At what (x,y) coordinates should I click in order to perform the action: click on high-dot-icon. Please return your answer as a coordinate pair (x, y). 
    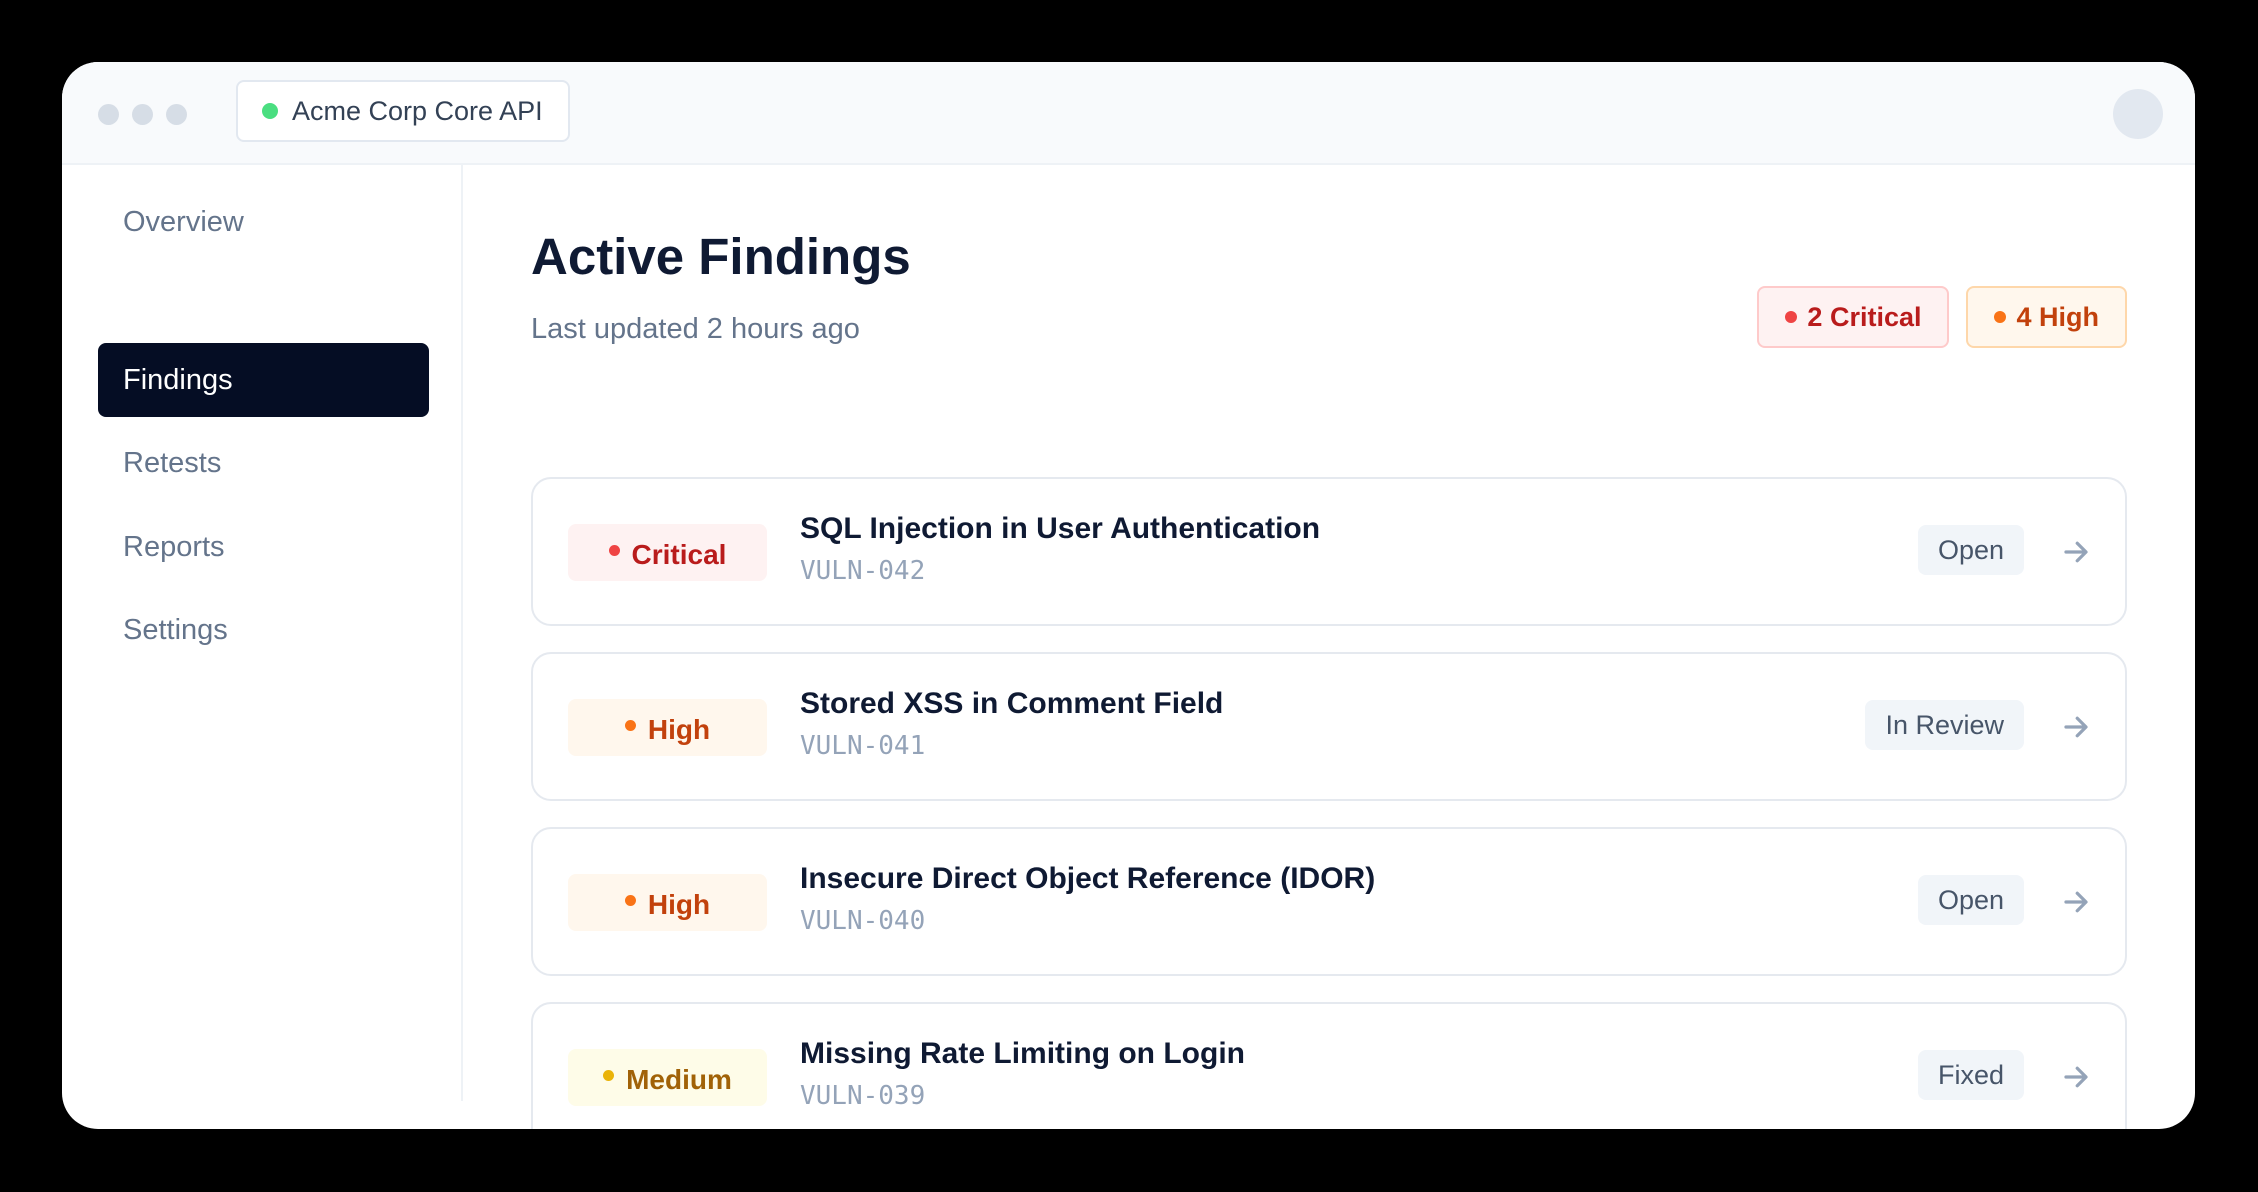
    Looking at the image, I should click on (2000, 317).